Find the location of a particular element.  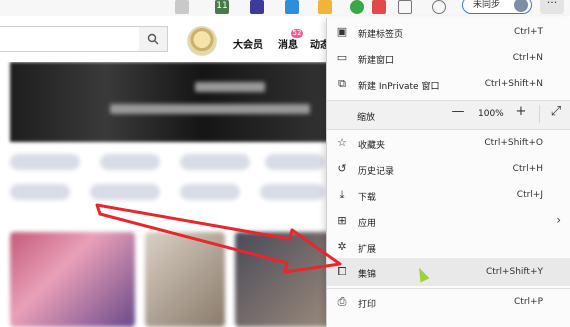

print-icon: ⎙ is located at coordinates (342, 301).